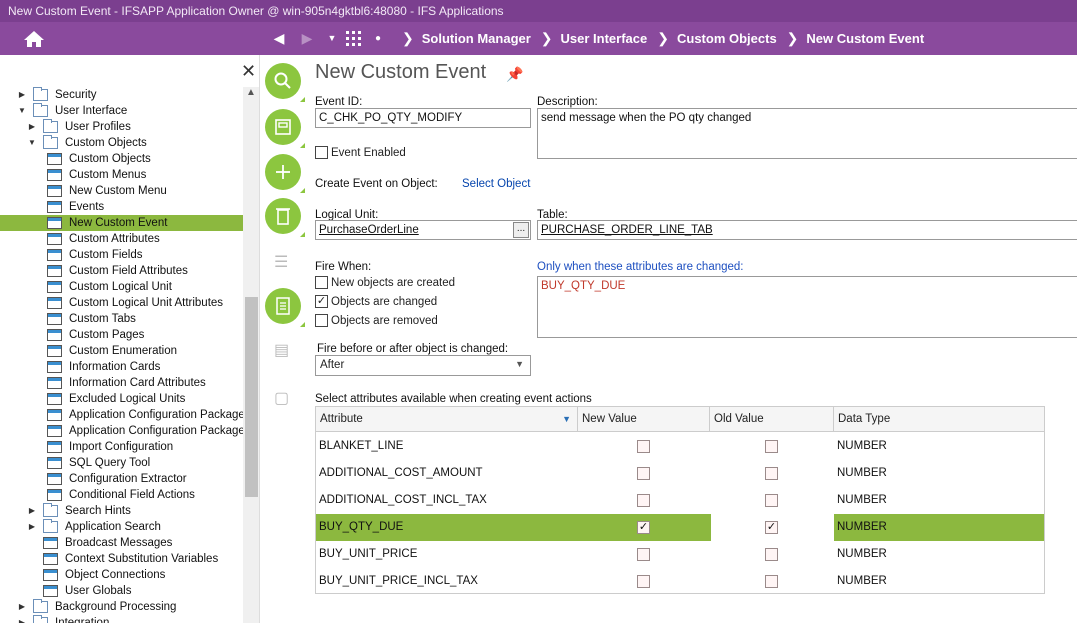 This screenshot has width=1077, height=623. I want to click on tree-item: Custom Logical Unit Attributes, so click(133, 303).